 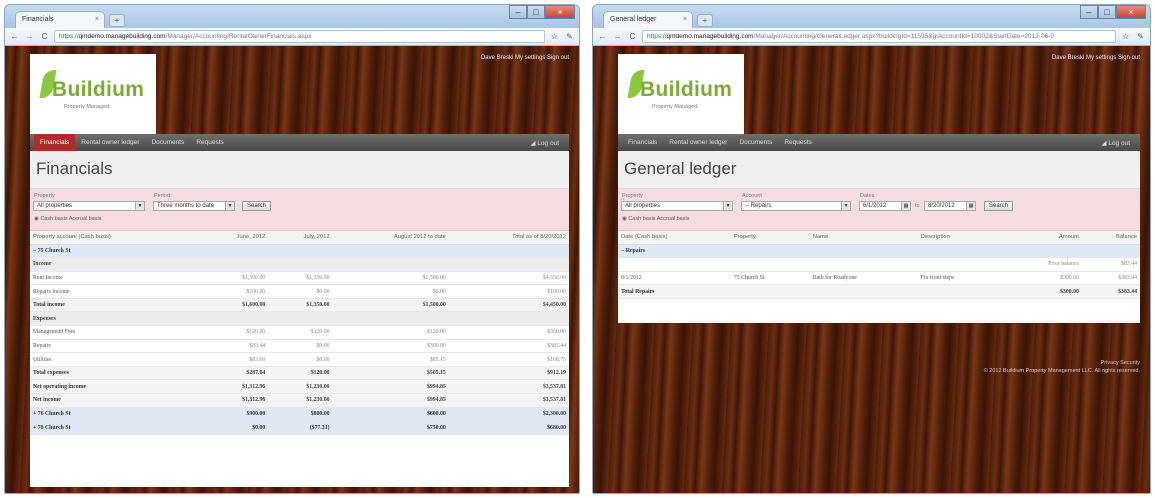 I want to click on table-cell: Total Repairs, so click(x=674, y=291).